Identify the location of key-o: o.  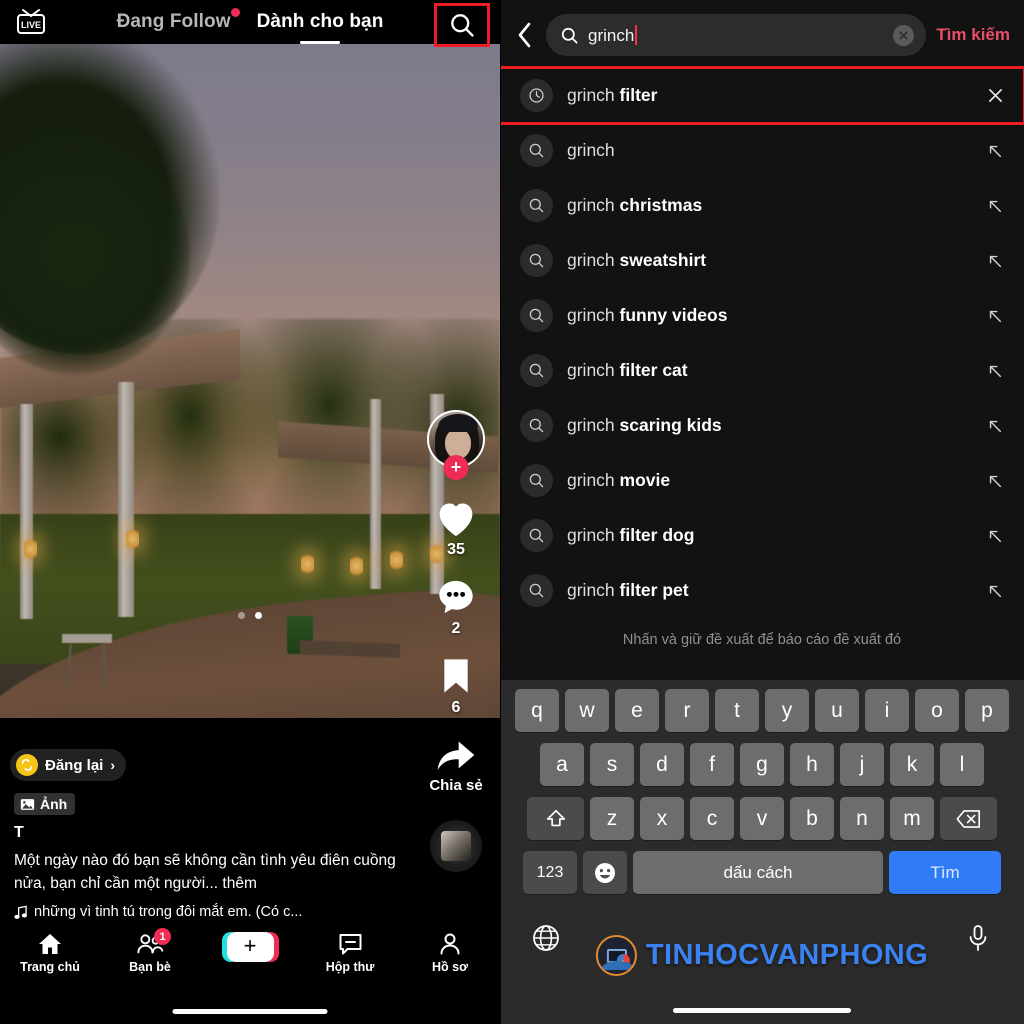
(937, 710).